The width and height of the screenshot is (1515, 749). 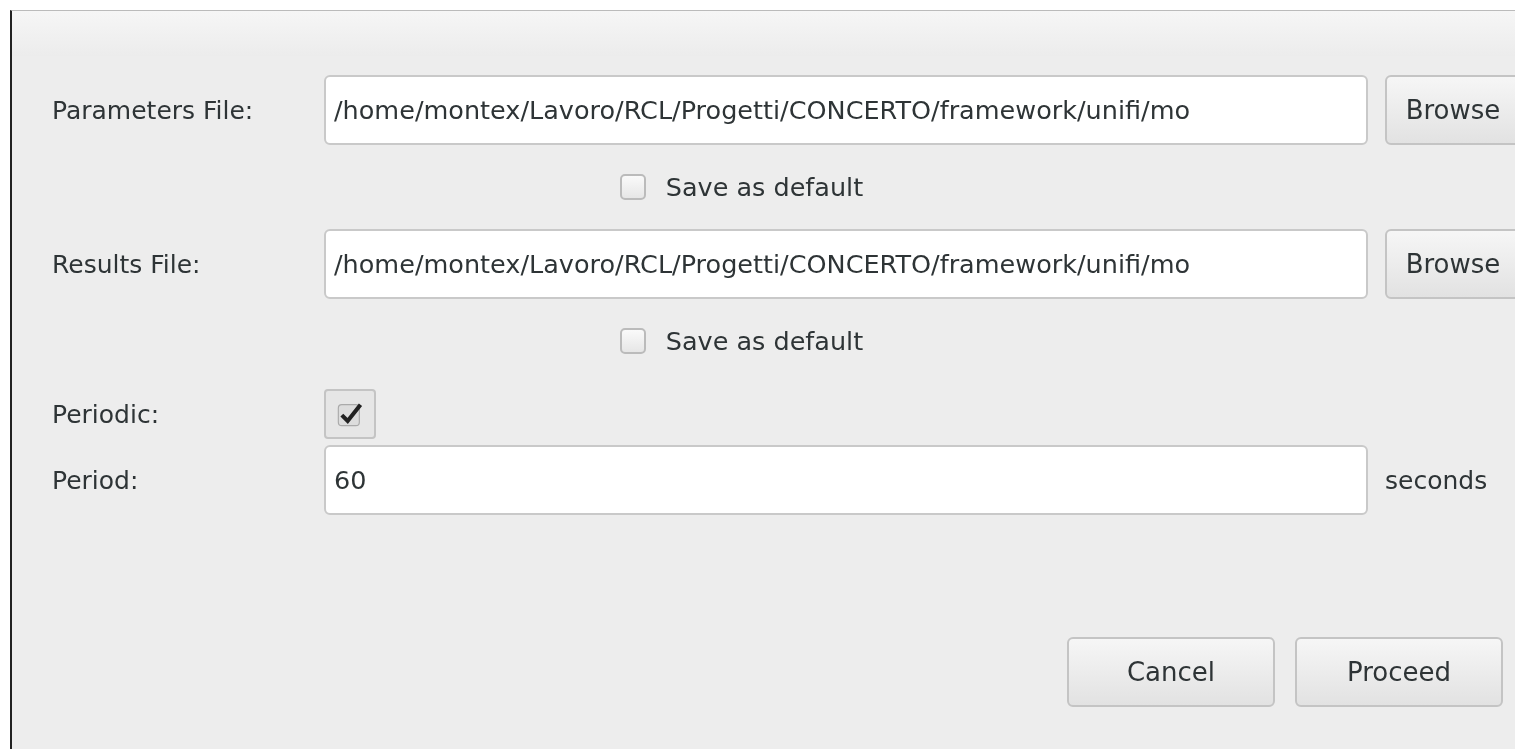 I want to click on field-label: Parameters File:, so click(x=153, y=110).